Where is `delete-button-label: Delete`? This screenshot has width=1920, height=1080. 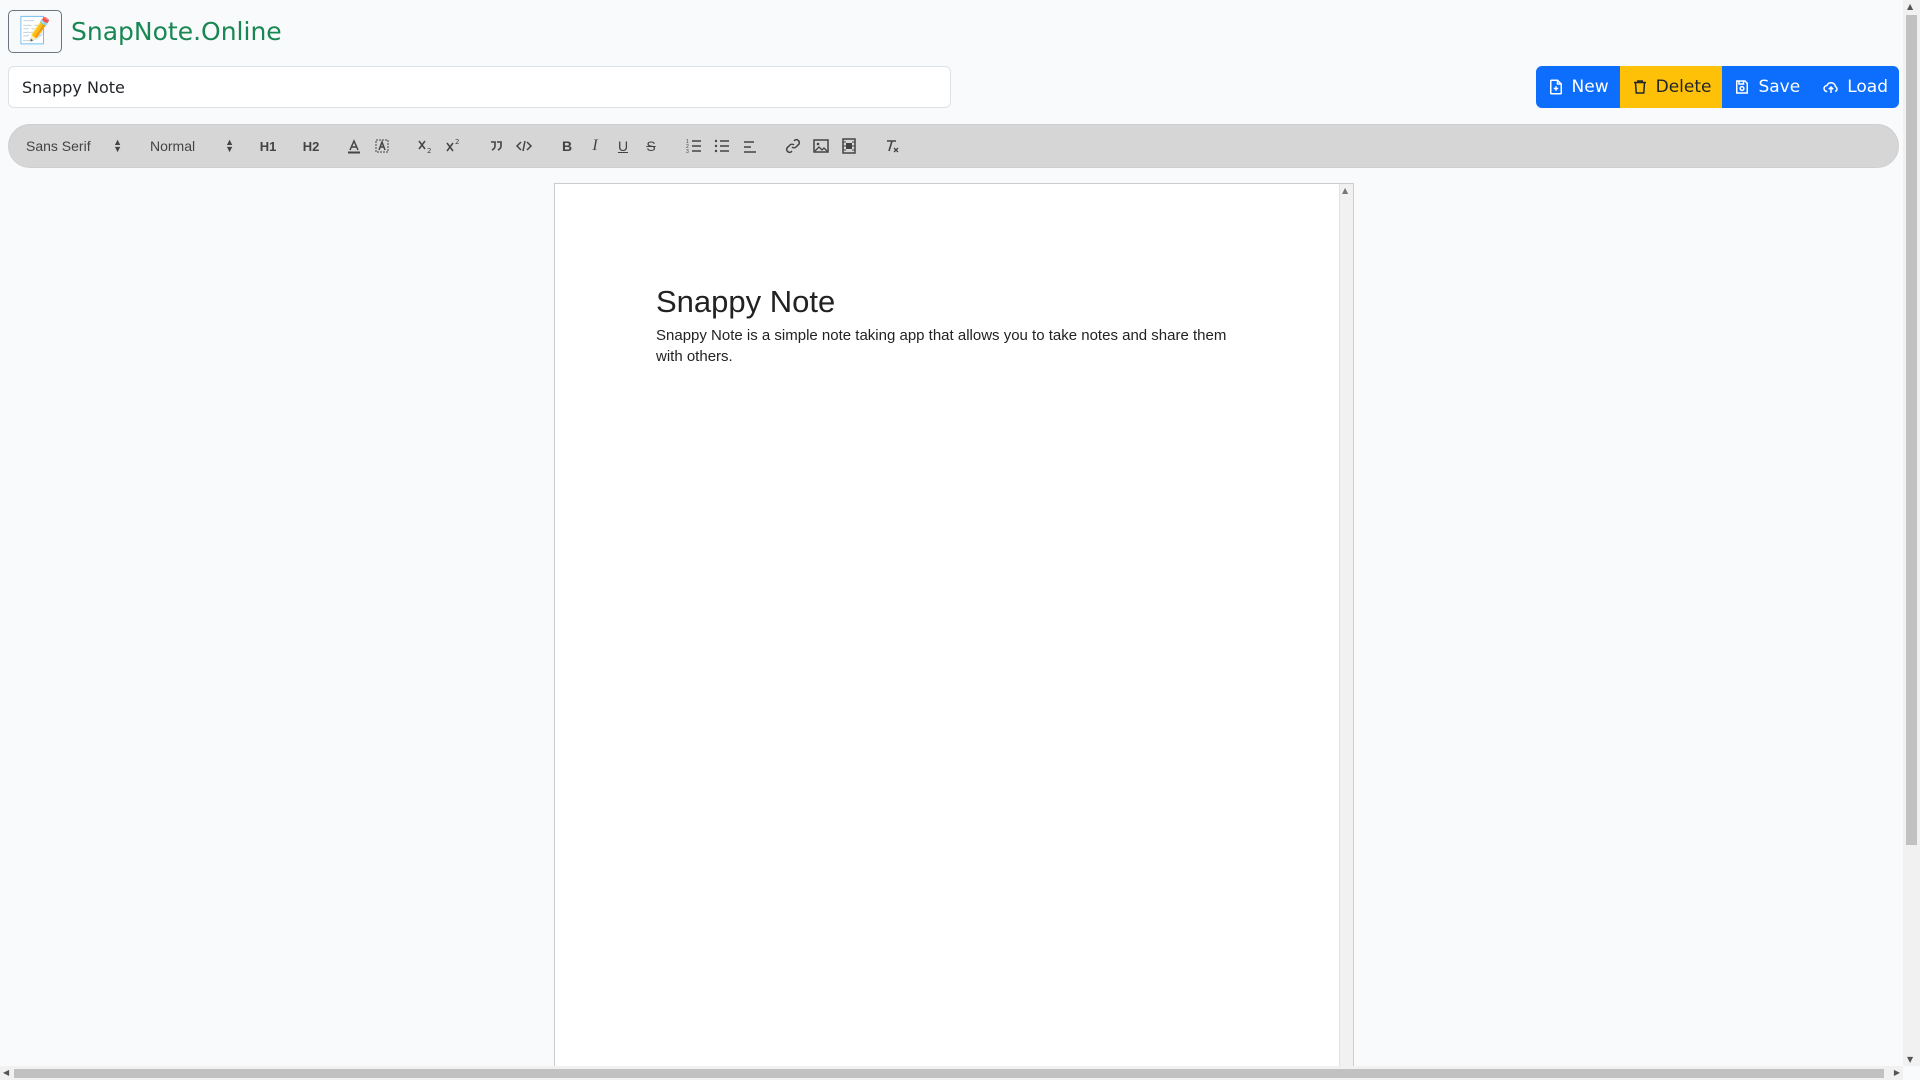 delete-button-label: Delete is located at coordinates (1683, 87).